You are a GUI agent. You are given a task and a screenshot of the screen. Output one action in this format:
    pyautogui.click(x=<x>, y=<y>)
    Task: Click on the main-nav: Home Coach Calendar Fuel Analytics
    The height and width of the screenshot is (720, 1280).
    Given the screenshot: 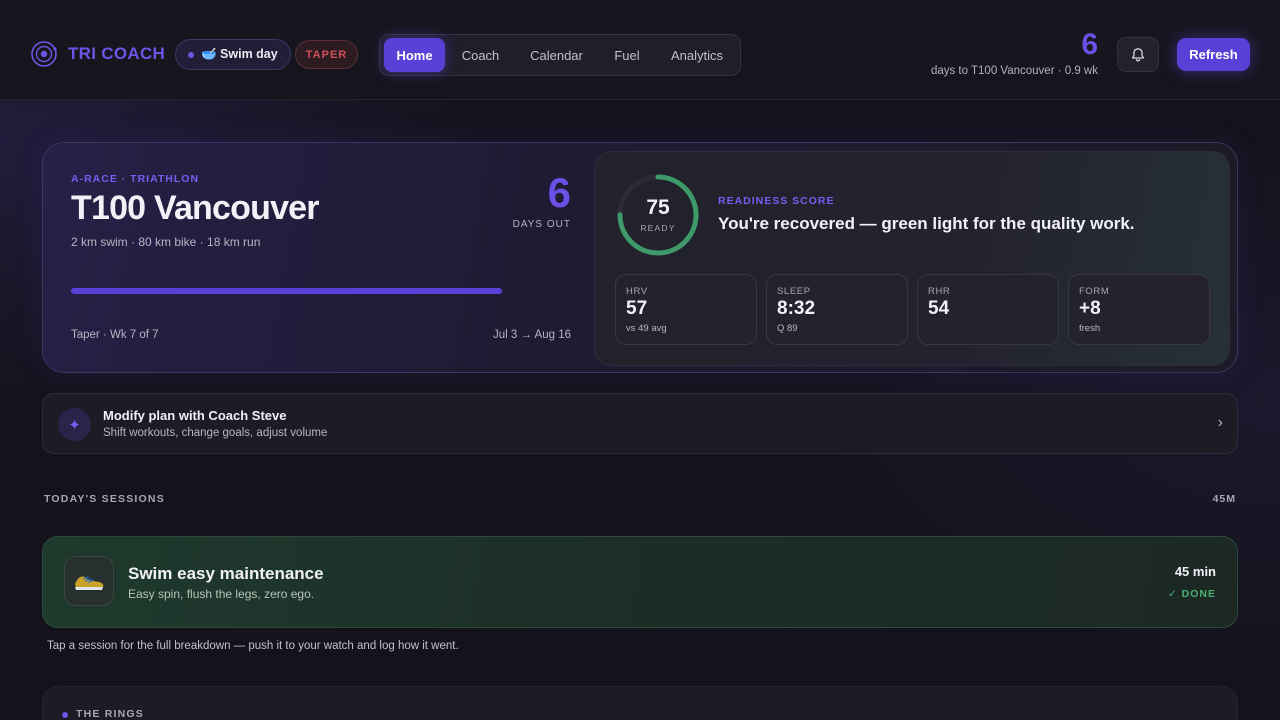 What is the action you would take?
    pyautogui.click(x=560, y=55)
    